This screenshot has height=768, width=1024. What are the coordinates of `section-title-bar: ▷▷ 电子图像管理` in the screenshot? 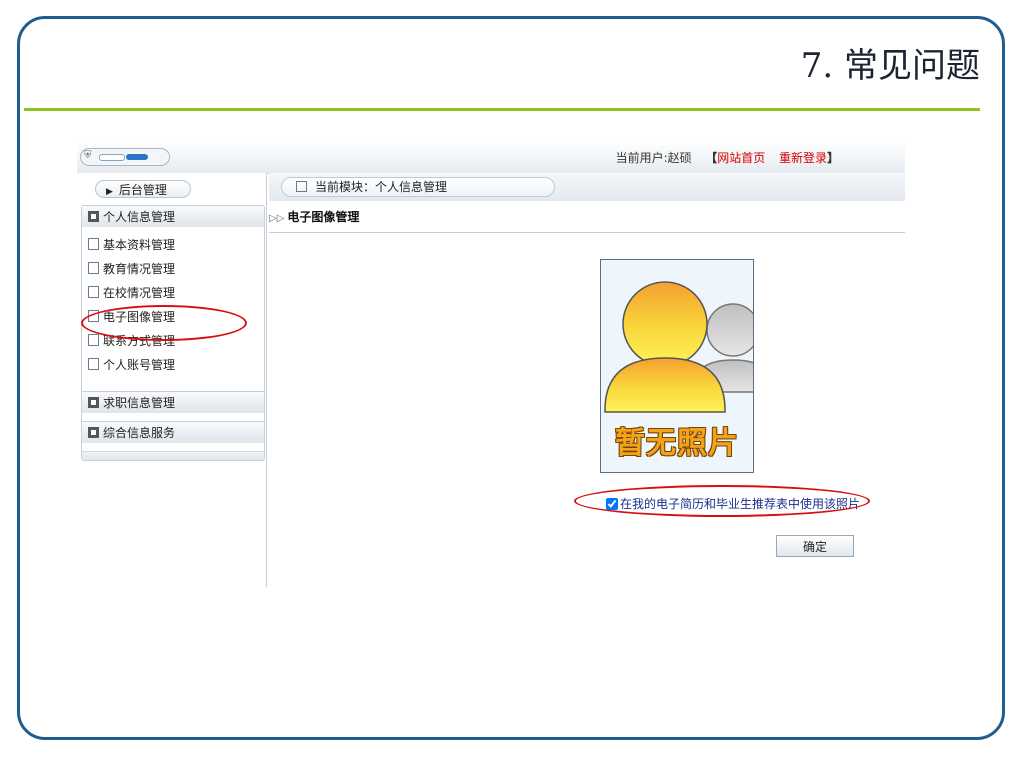 It's located at (587, 217).